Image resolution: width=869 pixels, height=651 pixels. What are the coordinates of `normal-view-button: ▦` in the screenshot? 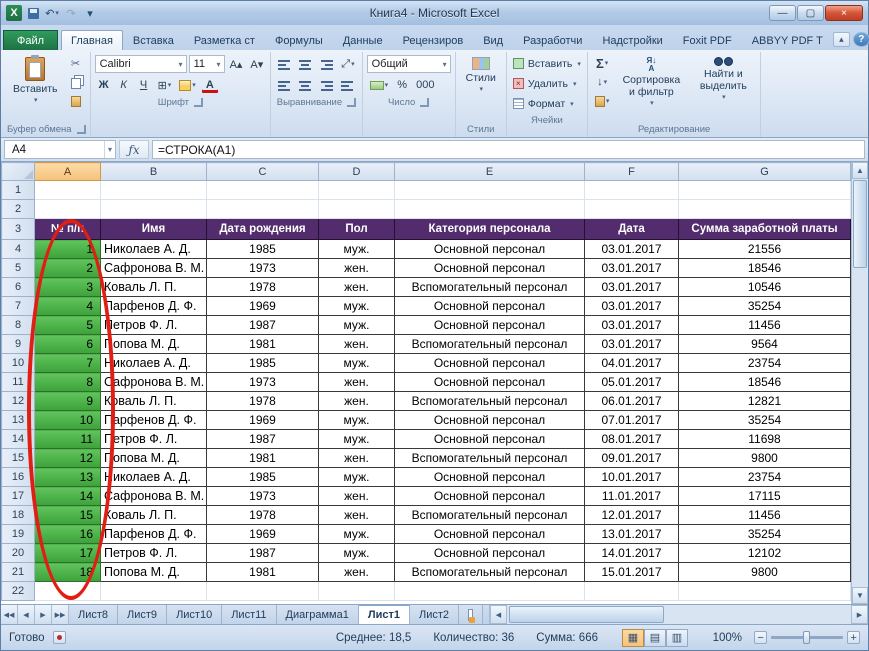 It's located at (633, 637).